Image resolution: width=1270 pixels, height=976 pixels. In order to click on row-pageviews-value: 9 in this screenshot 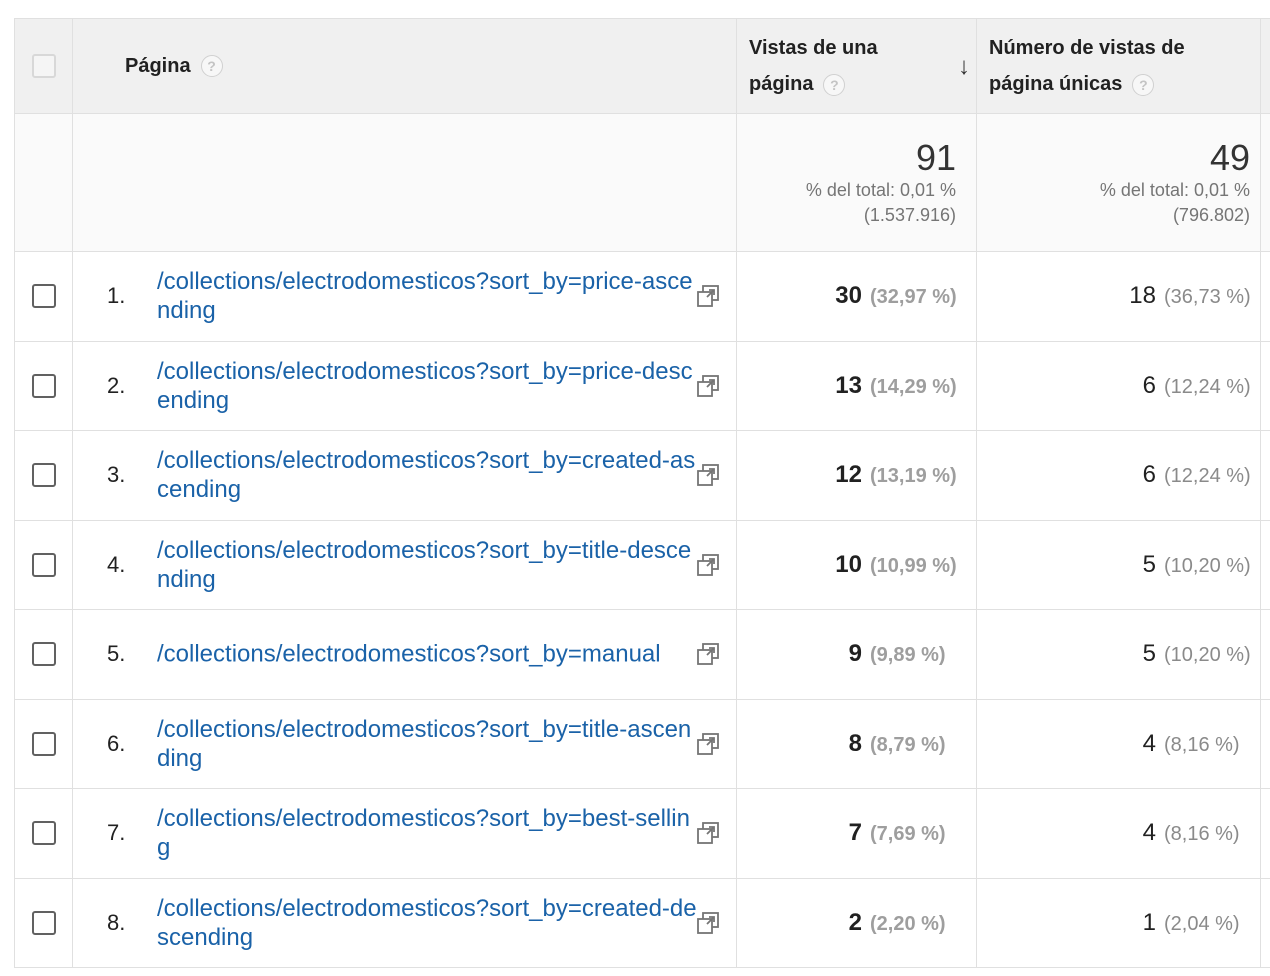, I will do `click(855, 654)`.